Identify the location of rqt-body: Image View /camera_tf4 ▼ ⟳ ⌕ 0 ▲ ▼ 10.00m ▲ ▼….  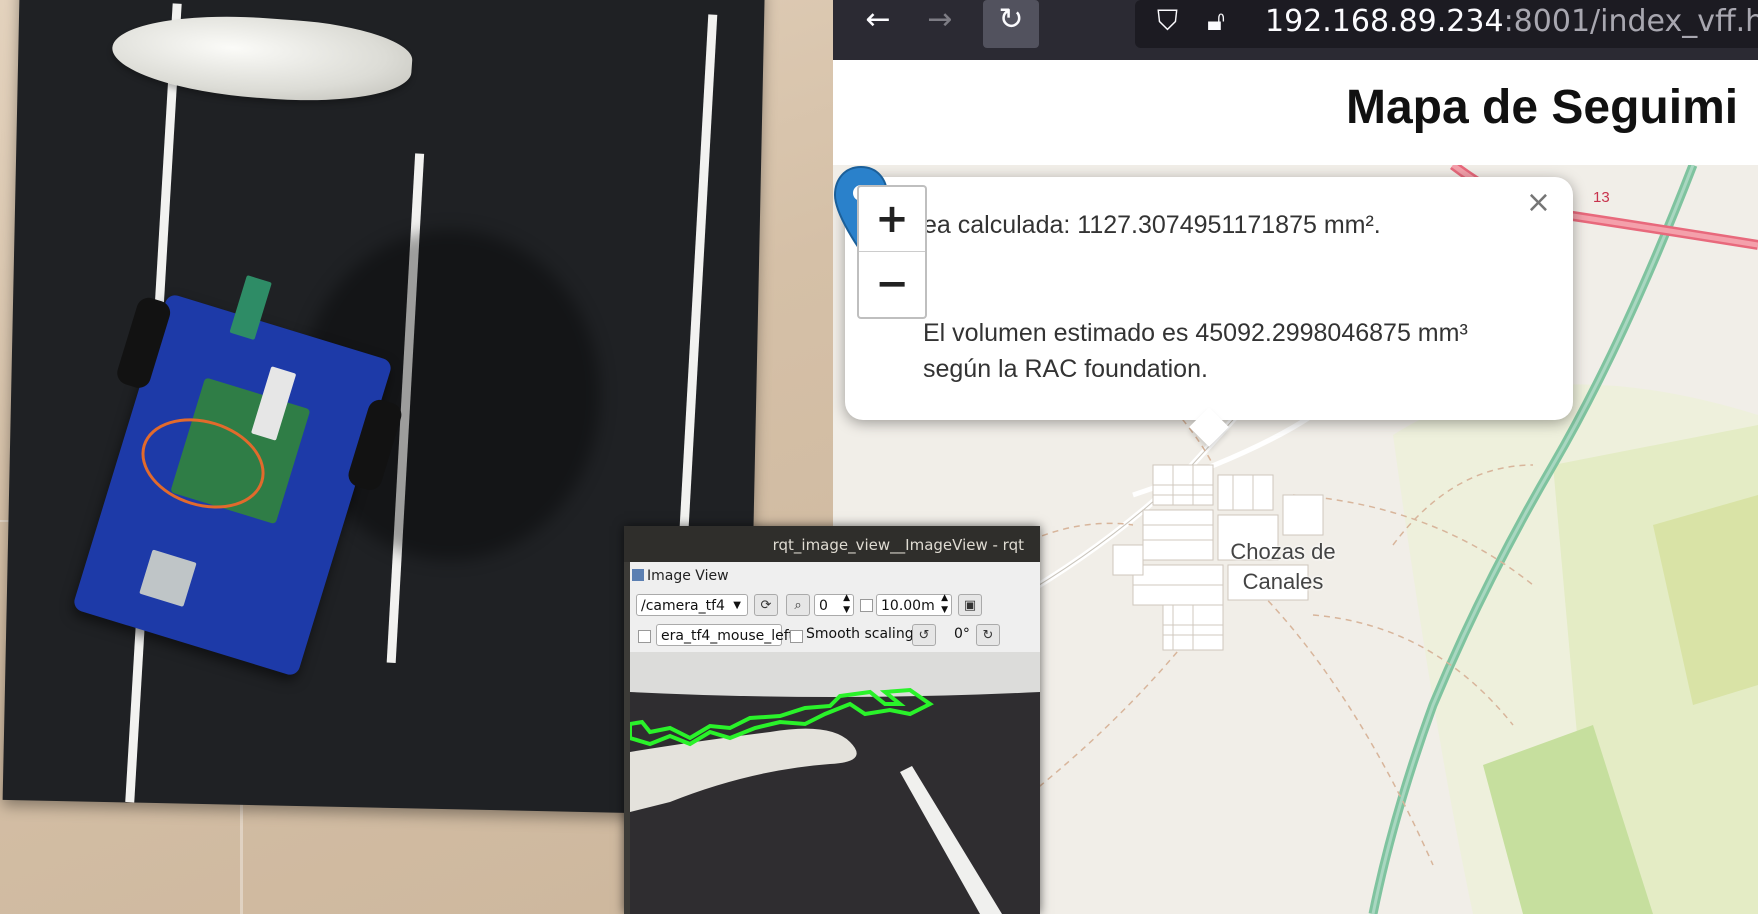
(835, 738).